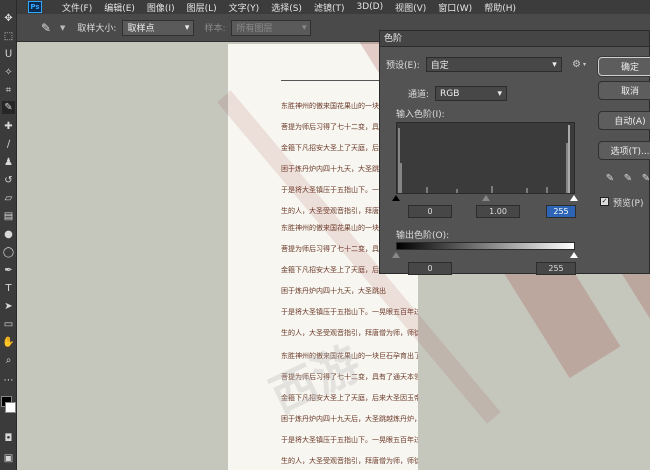  I want to click on sample-size-select: 取样点 ▾, so click(158, 27).